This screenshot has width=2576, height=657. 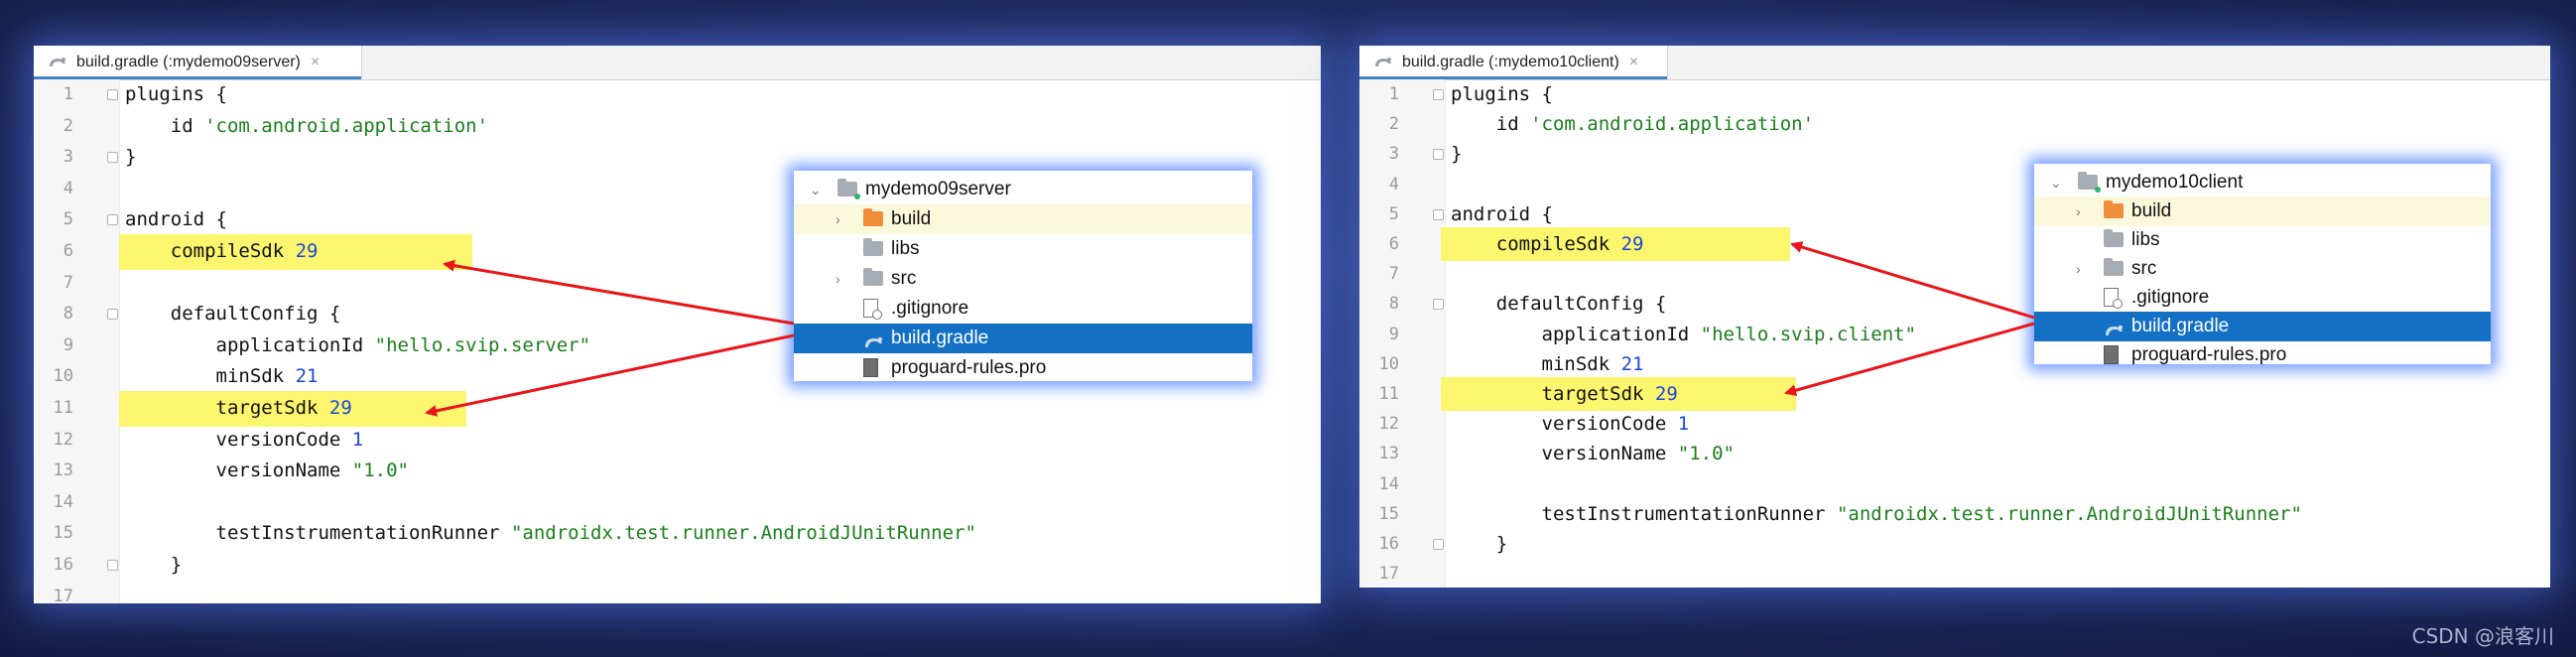 What do you see at coordinates (358, 345) in the screenshot?
I see `code-text: applicationId "hello.svip.server"` at bounding box center [358, 345].